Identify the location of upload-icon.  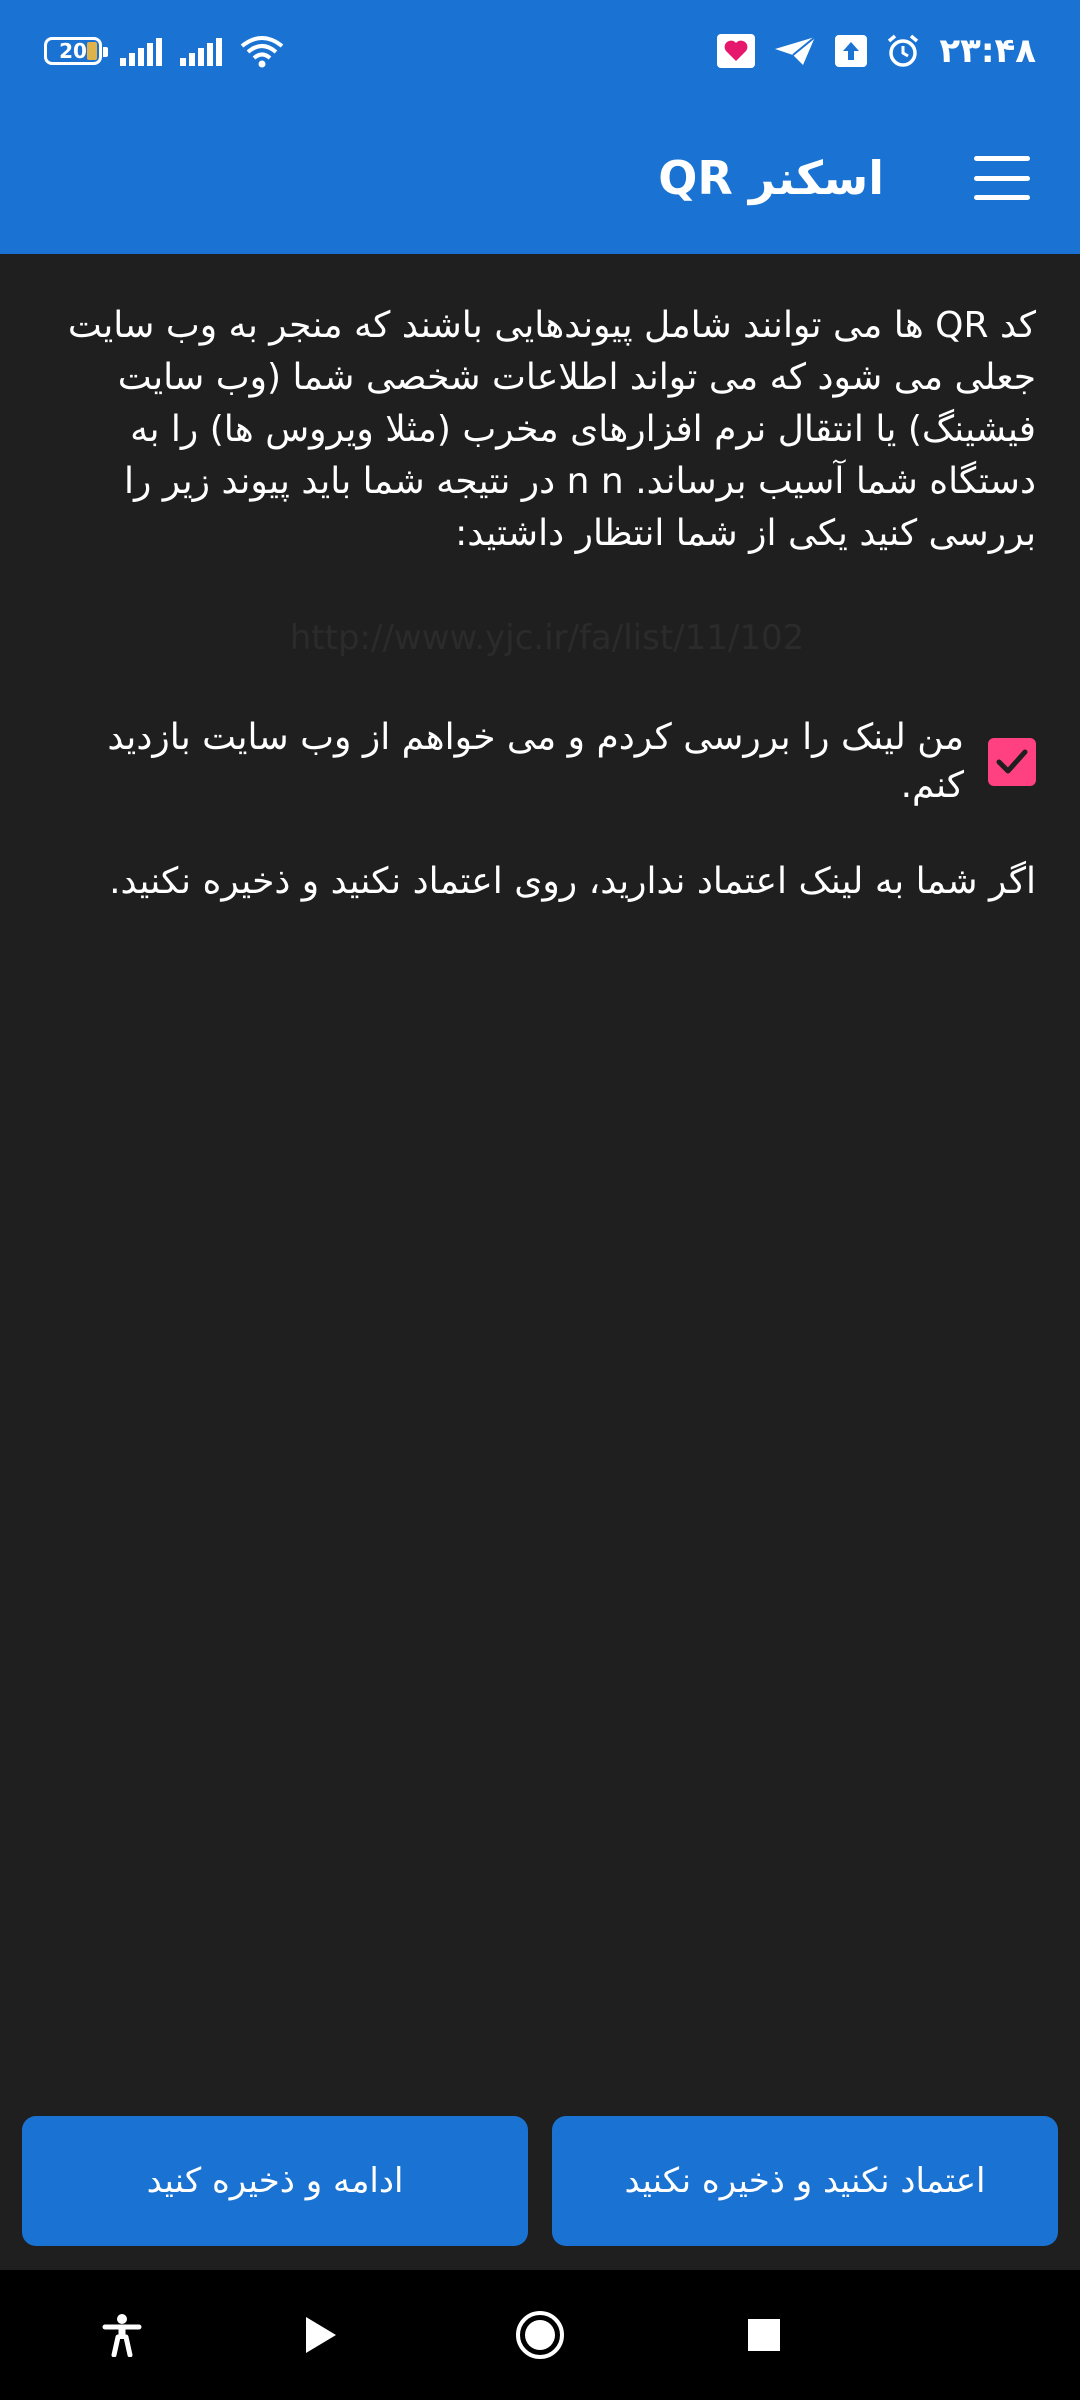
(851, 51).